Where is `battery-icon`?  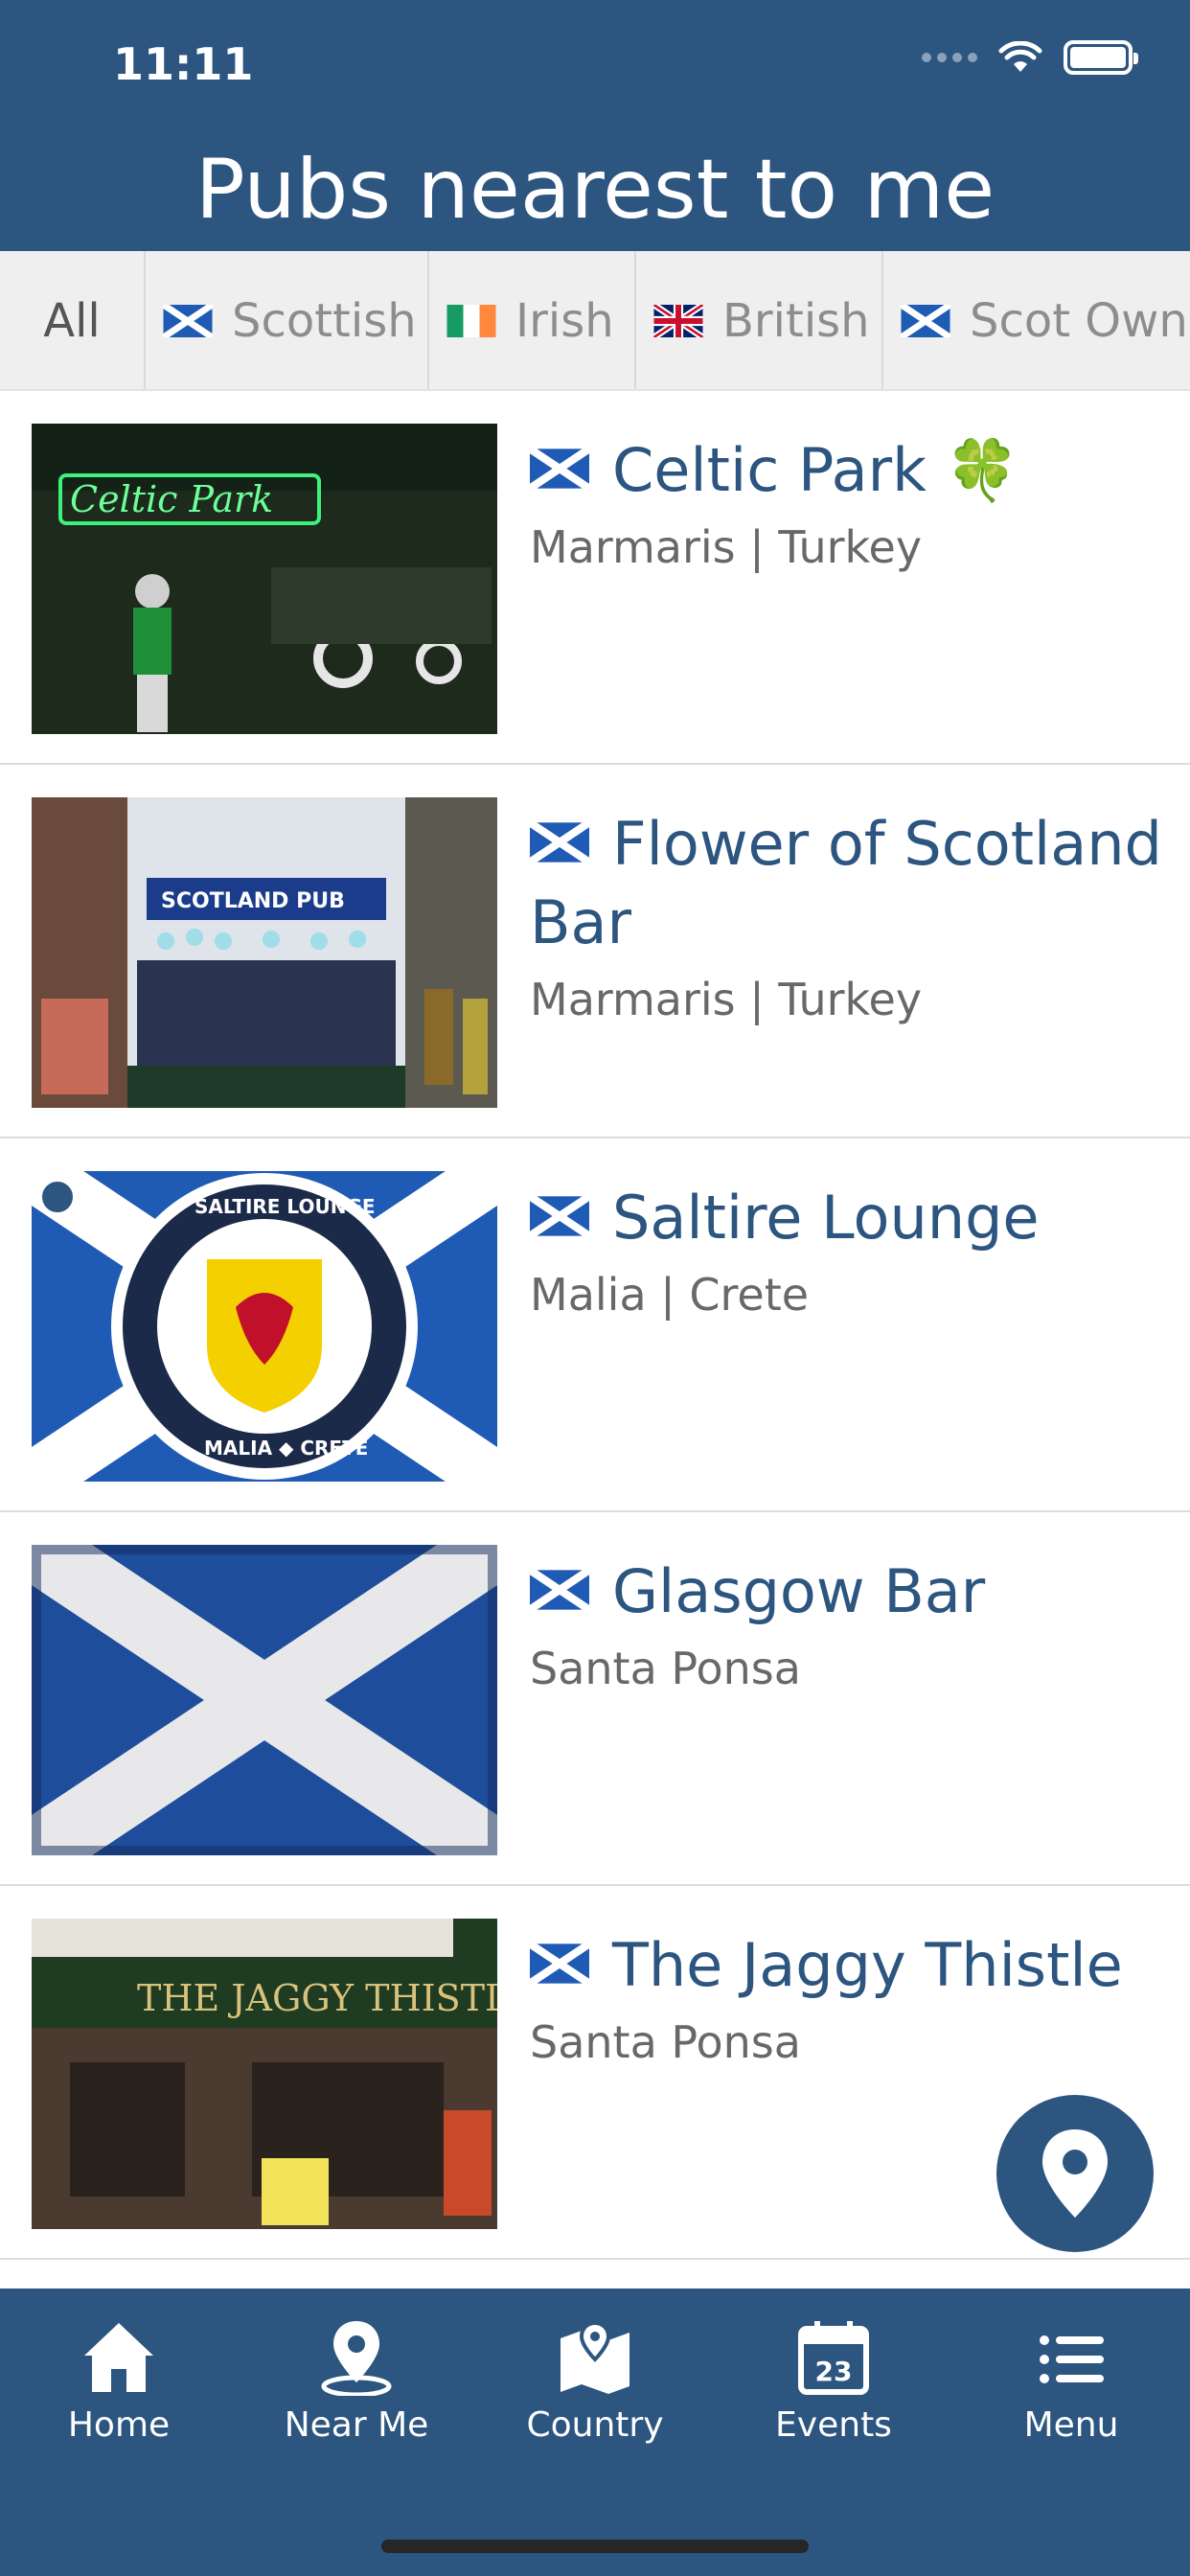 battery-icon is located at coordinates (1101, 57).